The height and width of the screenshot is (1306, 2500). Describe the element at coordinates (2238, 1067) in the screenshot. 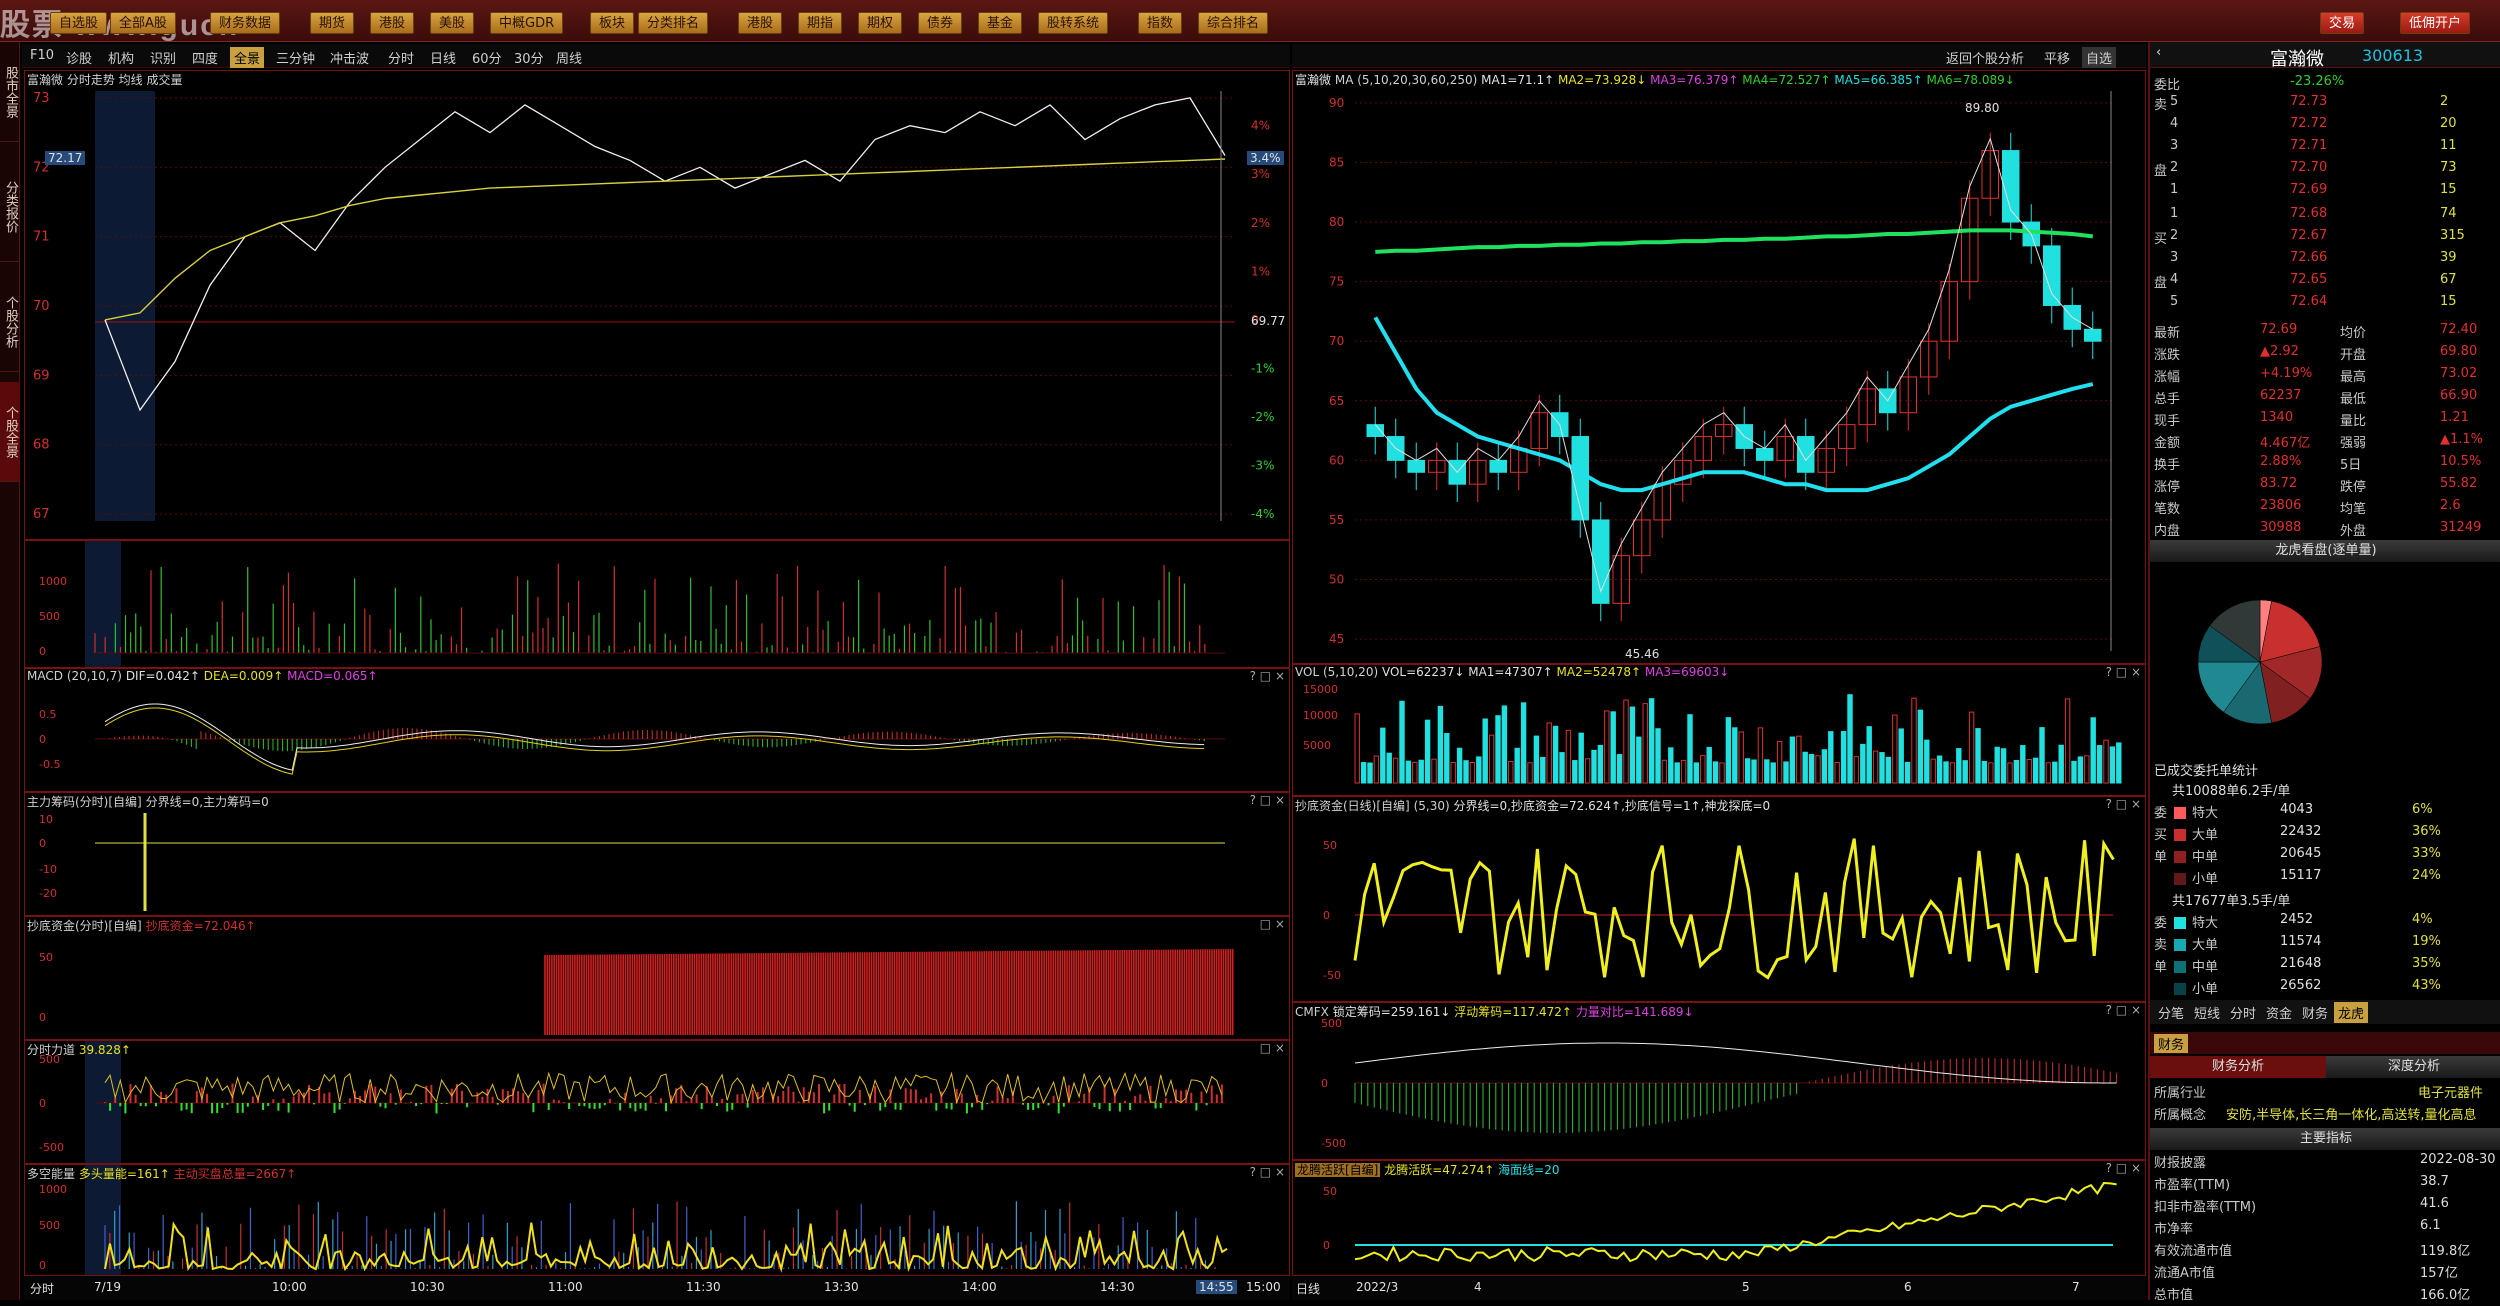

I see `fin-subtab-analysis: 财务分析` at that location.